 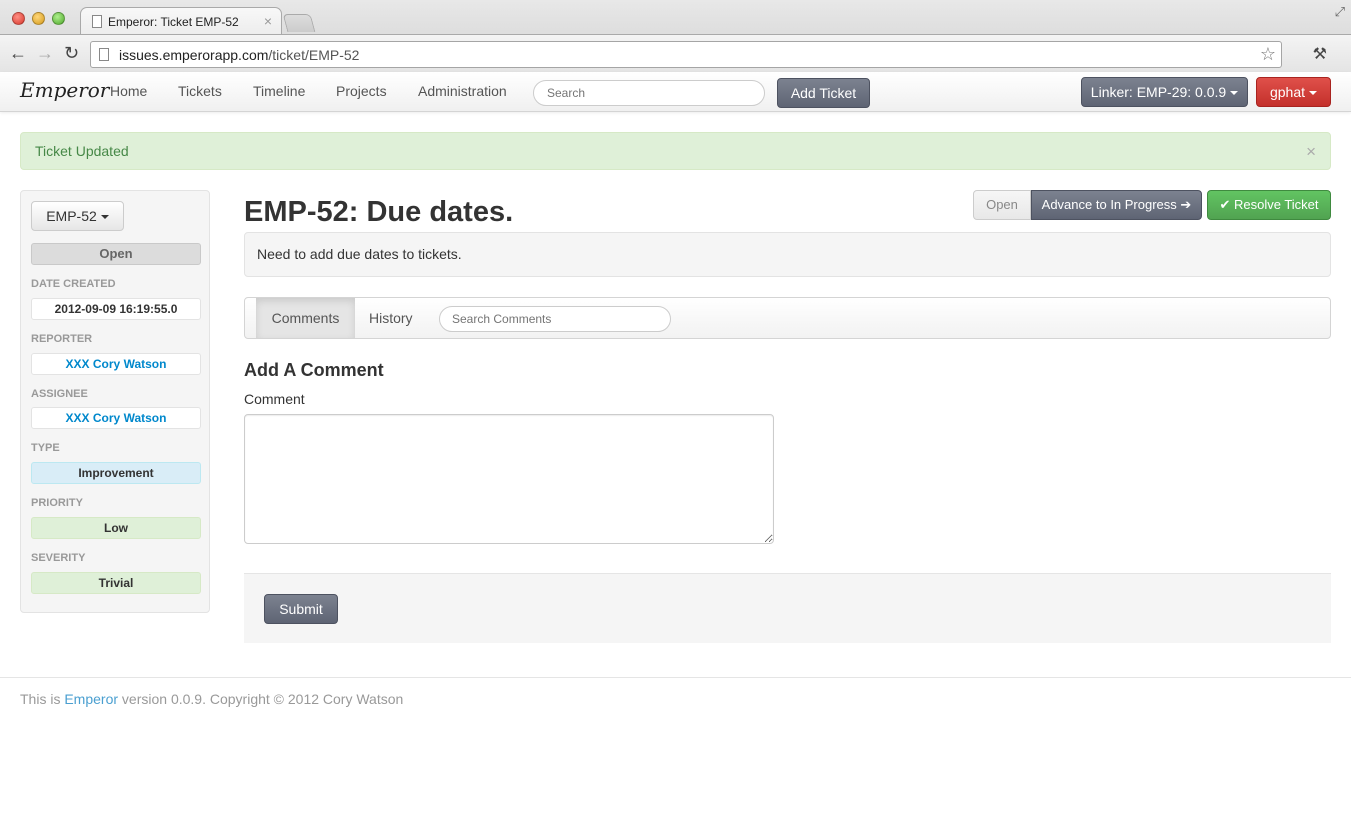 What do you see at coordinates (1158, 92) in the screenshot?
I see `linker-label: Linker: EMP-29: 0.0.9` at bounding box center [1158, 92].